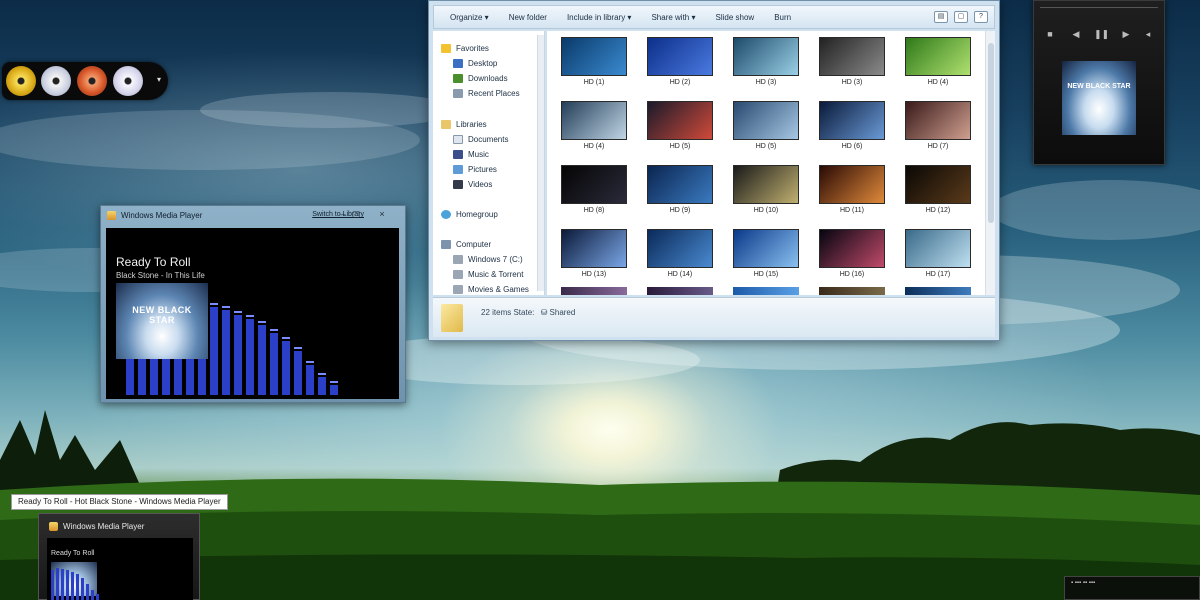 This screenshot has width=1200, height=600. I want to click on nav-scrollbar, so click(540, 163).